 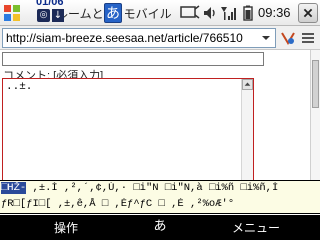 I want to click on title-bar: ルームとPC モバイル 01/06 ◎ ↓ あ 09:36, so click(x=160, y=13).